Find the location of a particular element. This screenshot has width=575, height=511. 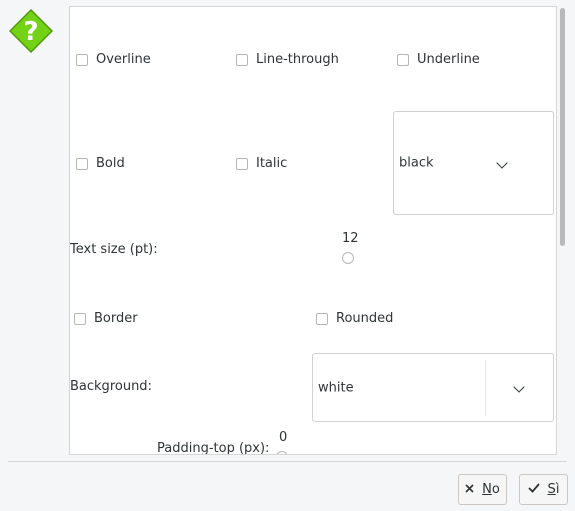

yes-button: Sì is located at coordinates (543, 489).